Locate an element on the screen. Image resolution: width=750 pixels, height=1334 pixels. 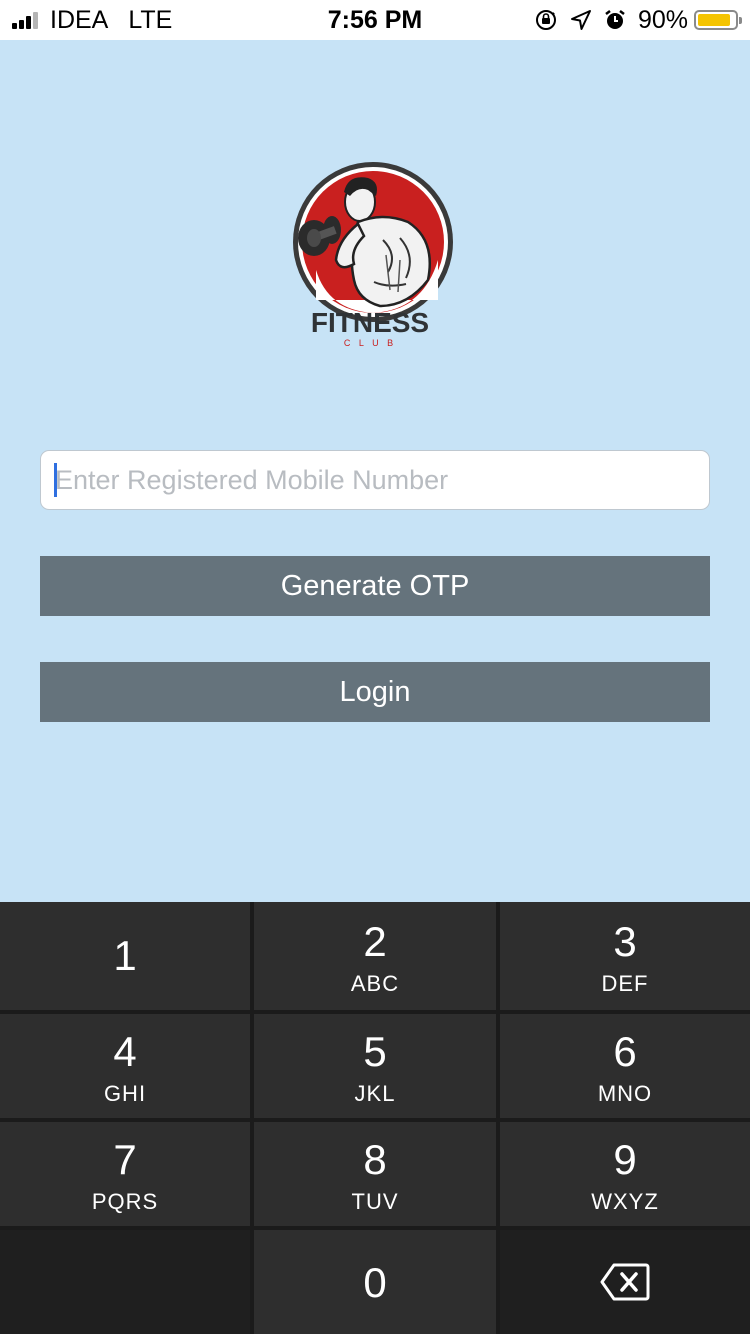
key-digit: 4 is located at coordinates (125, 1051).